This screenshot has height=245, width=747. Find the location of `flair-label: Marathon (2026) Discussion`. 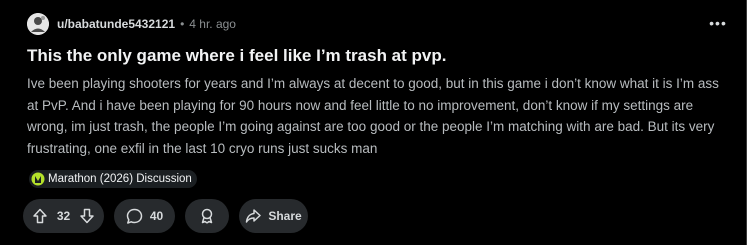

flair-label: Marathon (2026) Discussion is located at coordinates (120, 179).